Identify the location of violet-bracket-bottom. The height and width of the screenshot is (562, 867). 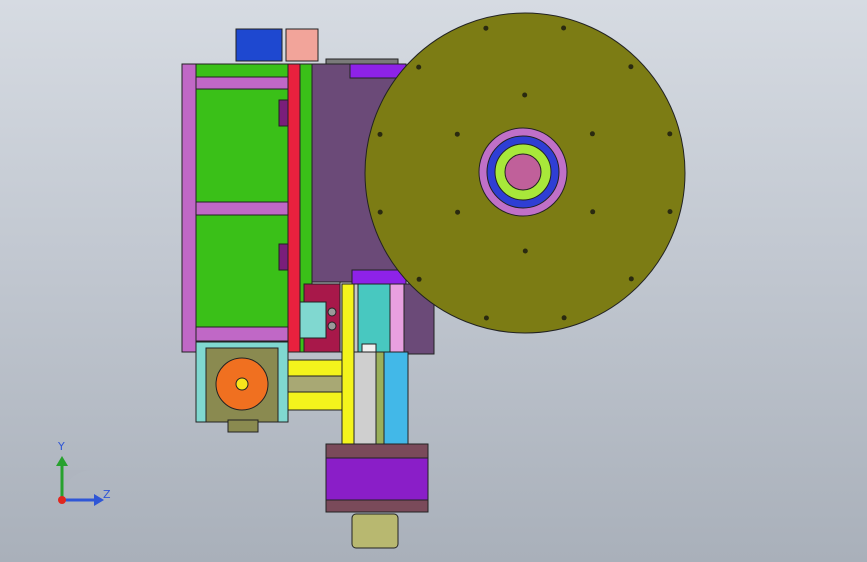
(379, 277).